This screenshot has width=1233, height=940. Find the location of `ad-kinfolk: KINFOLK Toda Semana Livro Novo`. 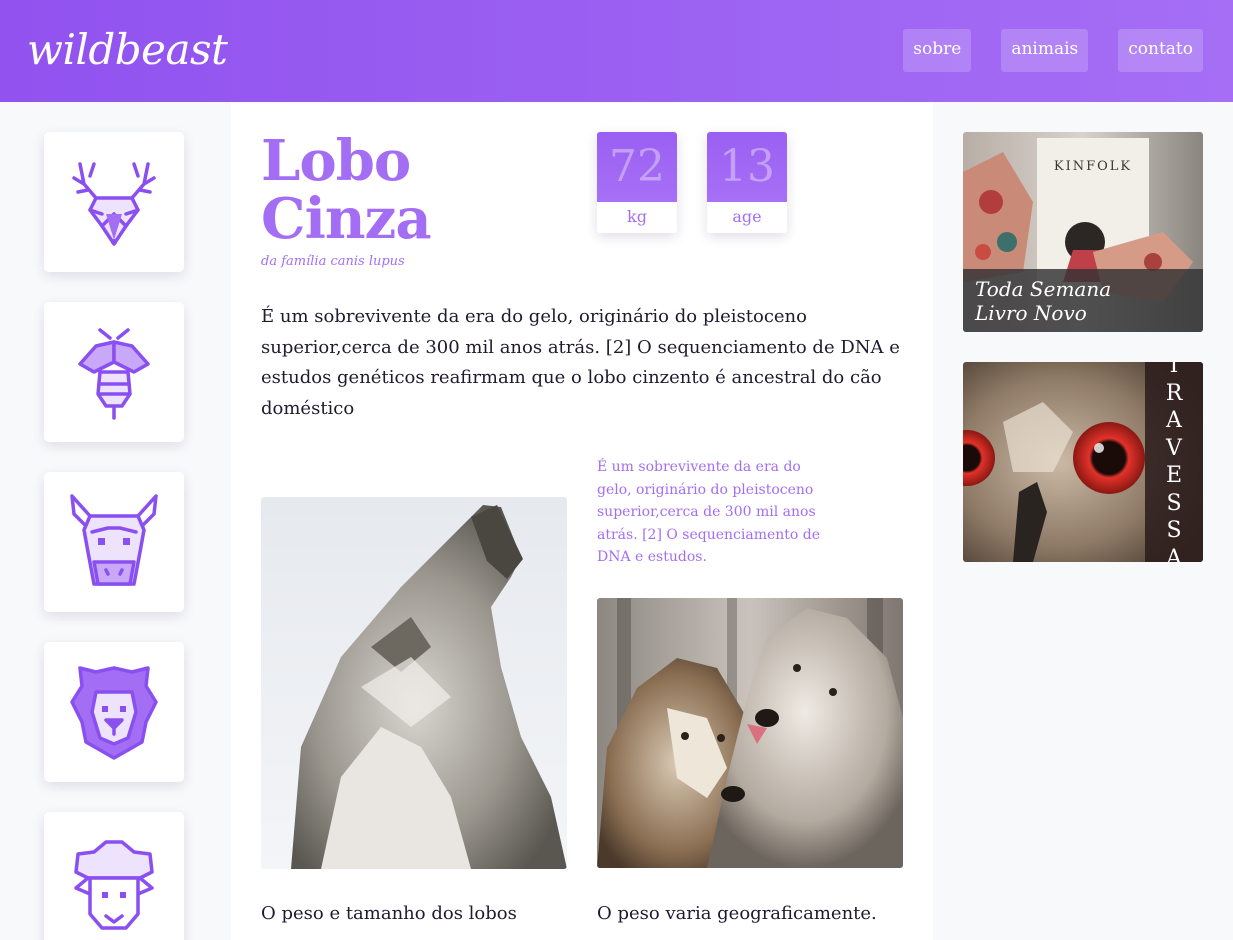

ad-kinfolk: KINFOLK Toda Semana Livro Novo is located at coordinates (1083, 232).